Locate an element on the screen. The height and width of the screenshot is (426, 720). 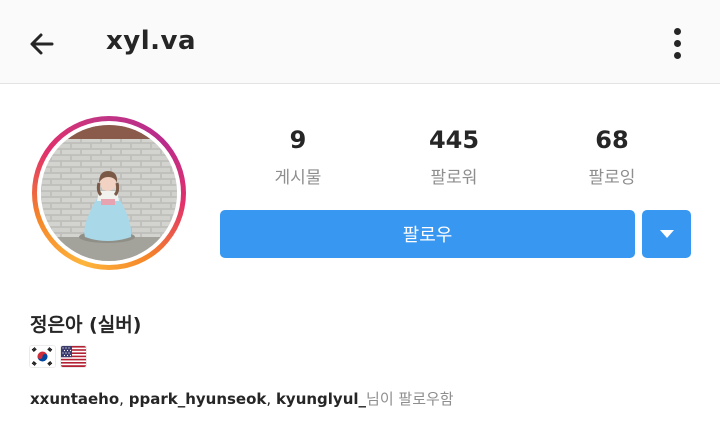
usa-flag-icon is located at coordinates (73, 356).